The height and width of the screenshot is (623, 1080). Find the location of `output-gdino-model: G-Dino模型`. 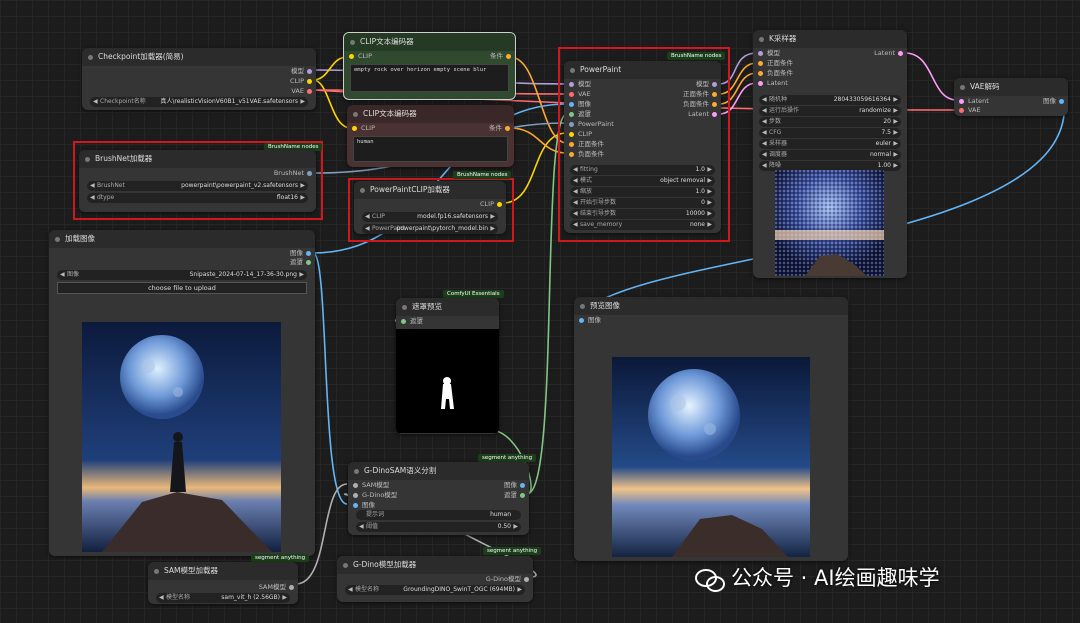

output-gdino-model: G-Dino模型 is located at coordinates (435, 579).